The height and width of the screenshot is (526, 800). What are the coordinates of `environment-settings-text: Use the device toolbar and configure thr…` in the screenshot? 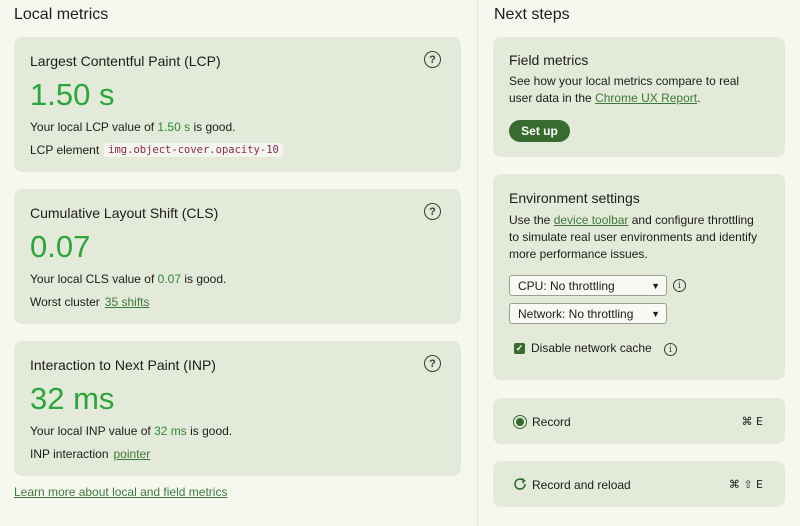 It's located at (649, 237).